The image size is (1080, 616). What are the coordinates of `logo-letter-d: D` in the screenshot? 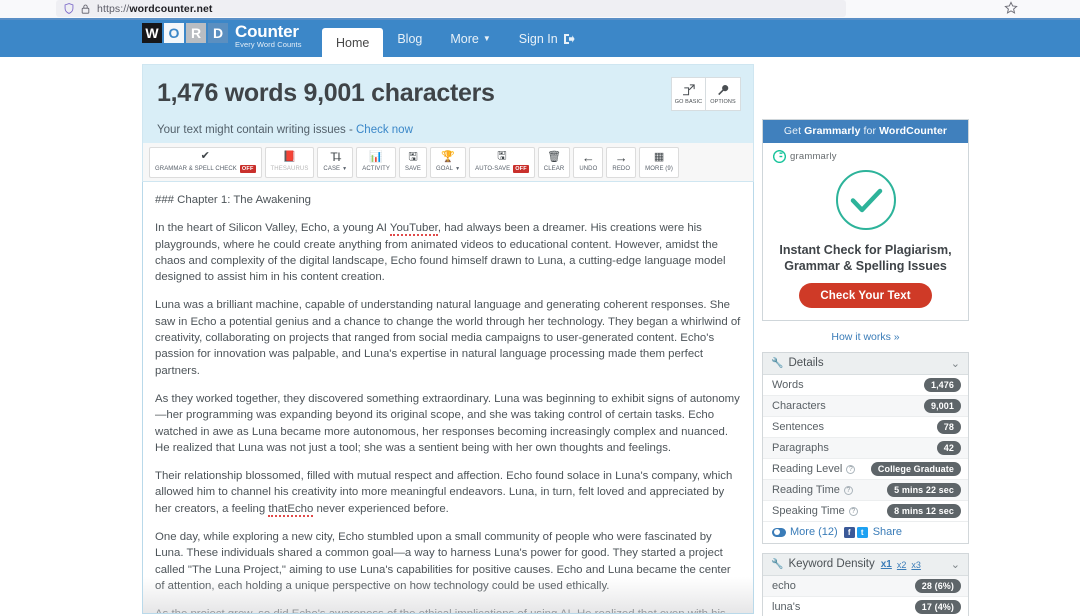 It's located at (218, 33).